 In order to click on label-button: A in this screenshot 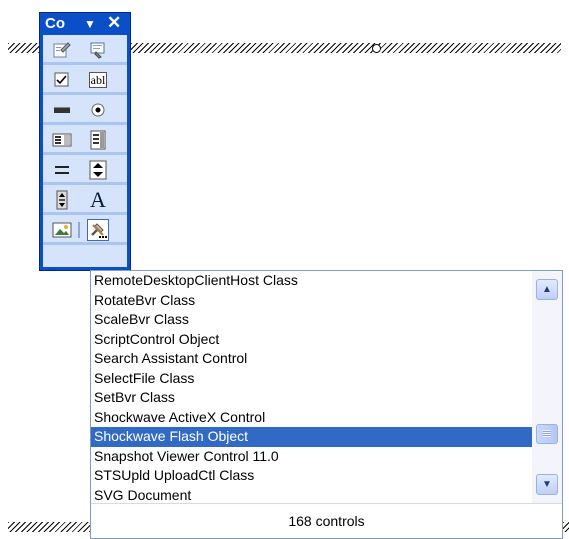, I will do `click(98, 200)`.